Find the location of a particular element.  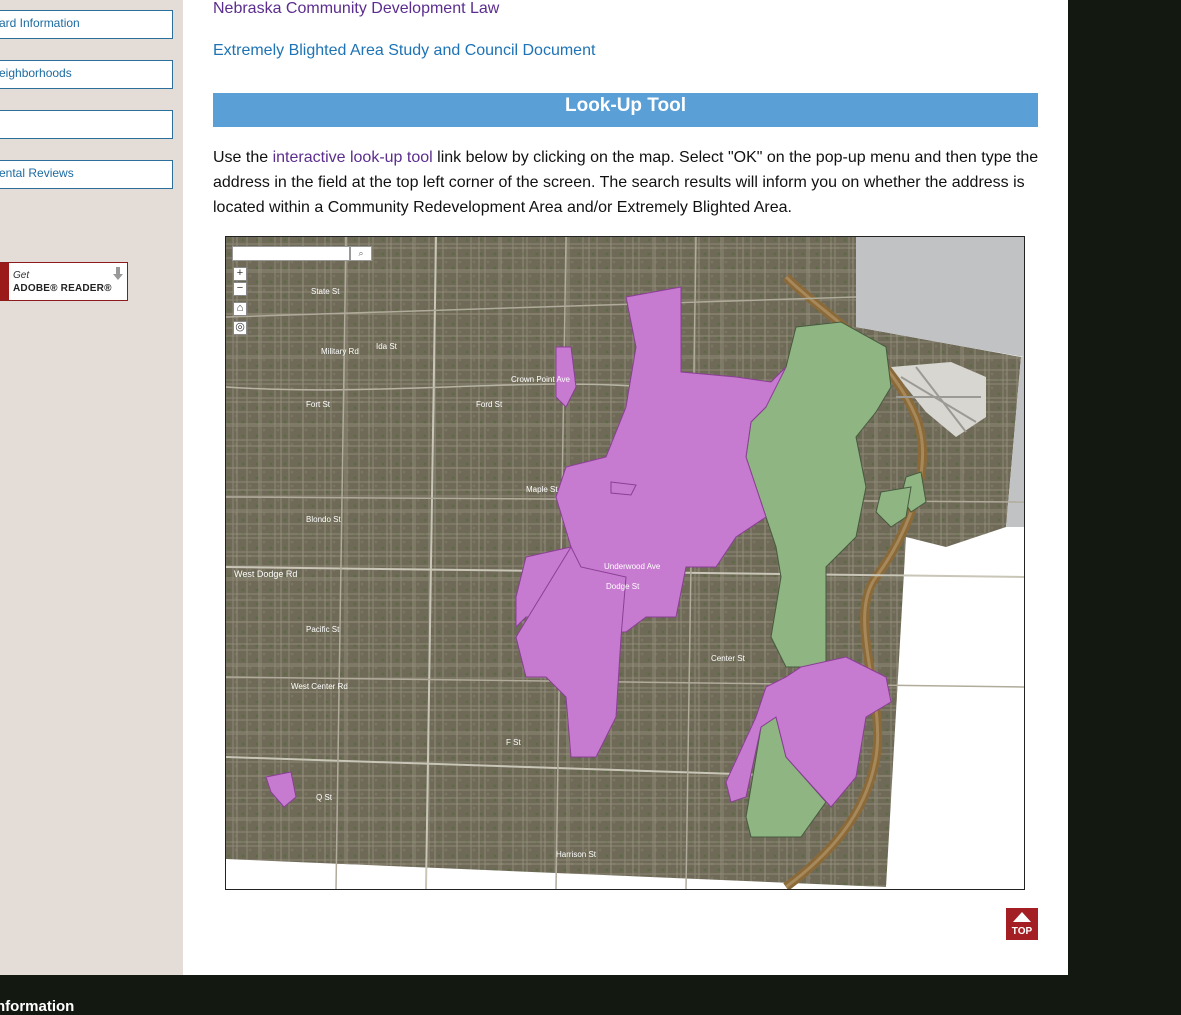

map-label-f-st: F St is located at coordinates (513, 742).